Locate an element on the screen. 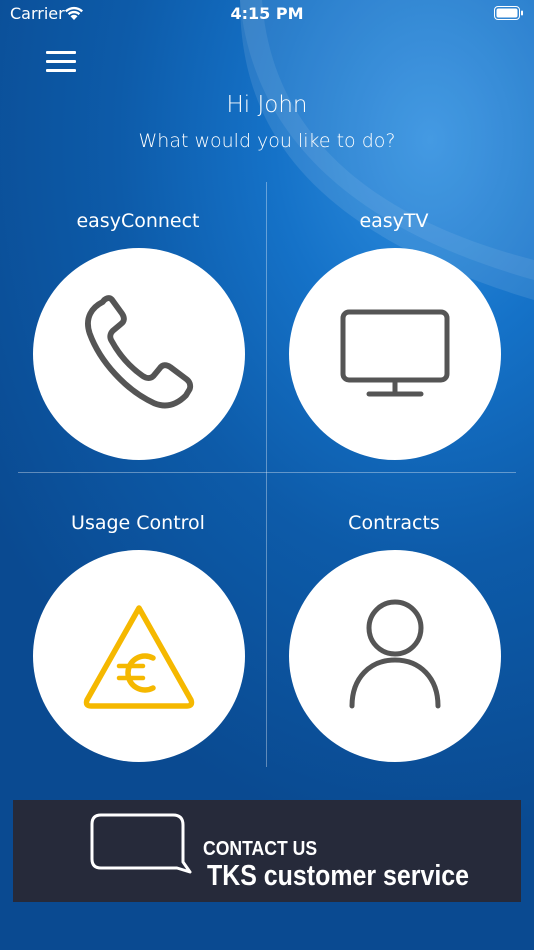 The height and width of the screenshot is (950, 534). subtitle: What would you like to do? is located at coordinates (267, 141).